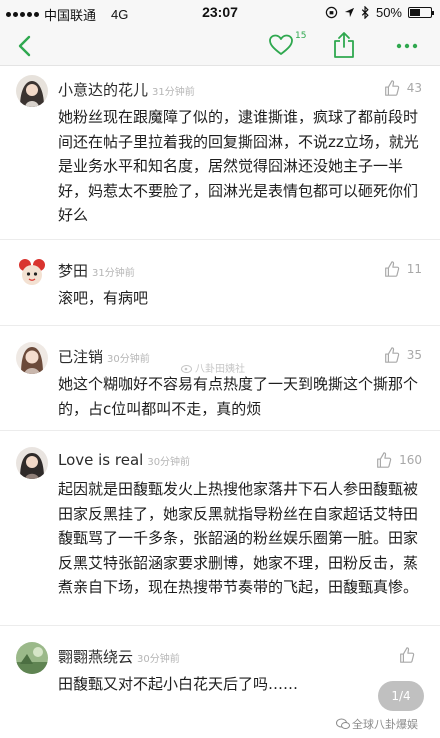 The width and height of the screenshot is (440, 738). Describe the element at coordinates (421, 12) in the screenshot. I see `battery-icon` at that location.